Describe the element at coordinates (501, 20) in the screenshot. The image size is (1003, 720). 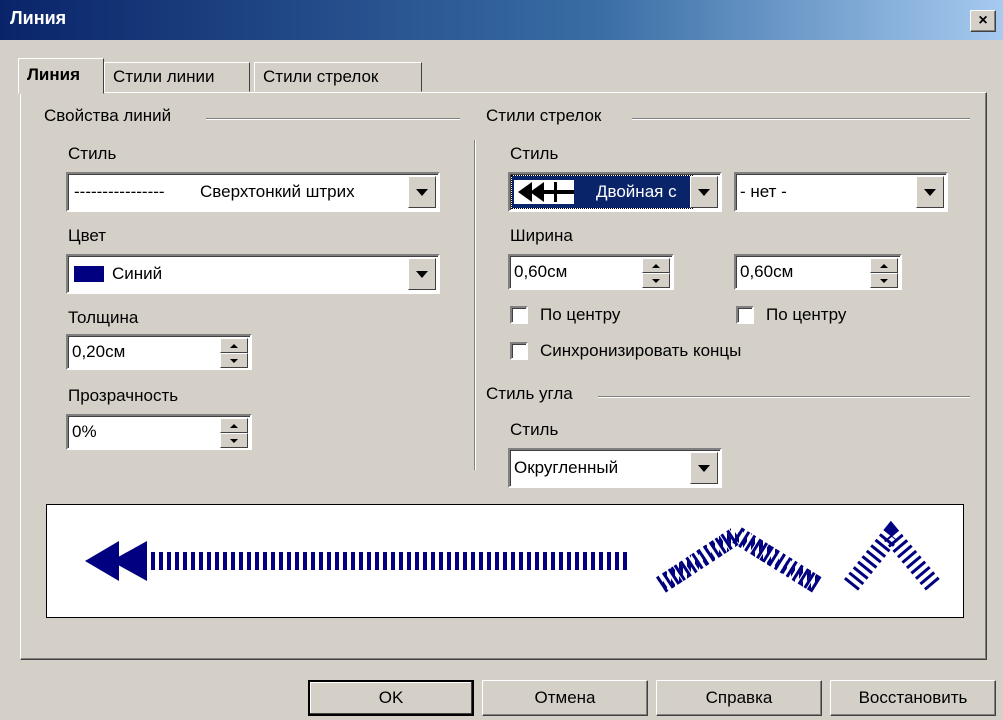
I see `title-bar` at that location.